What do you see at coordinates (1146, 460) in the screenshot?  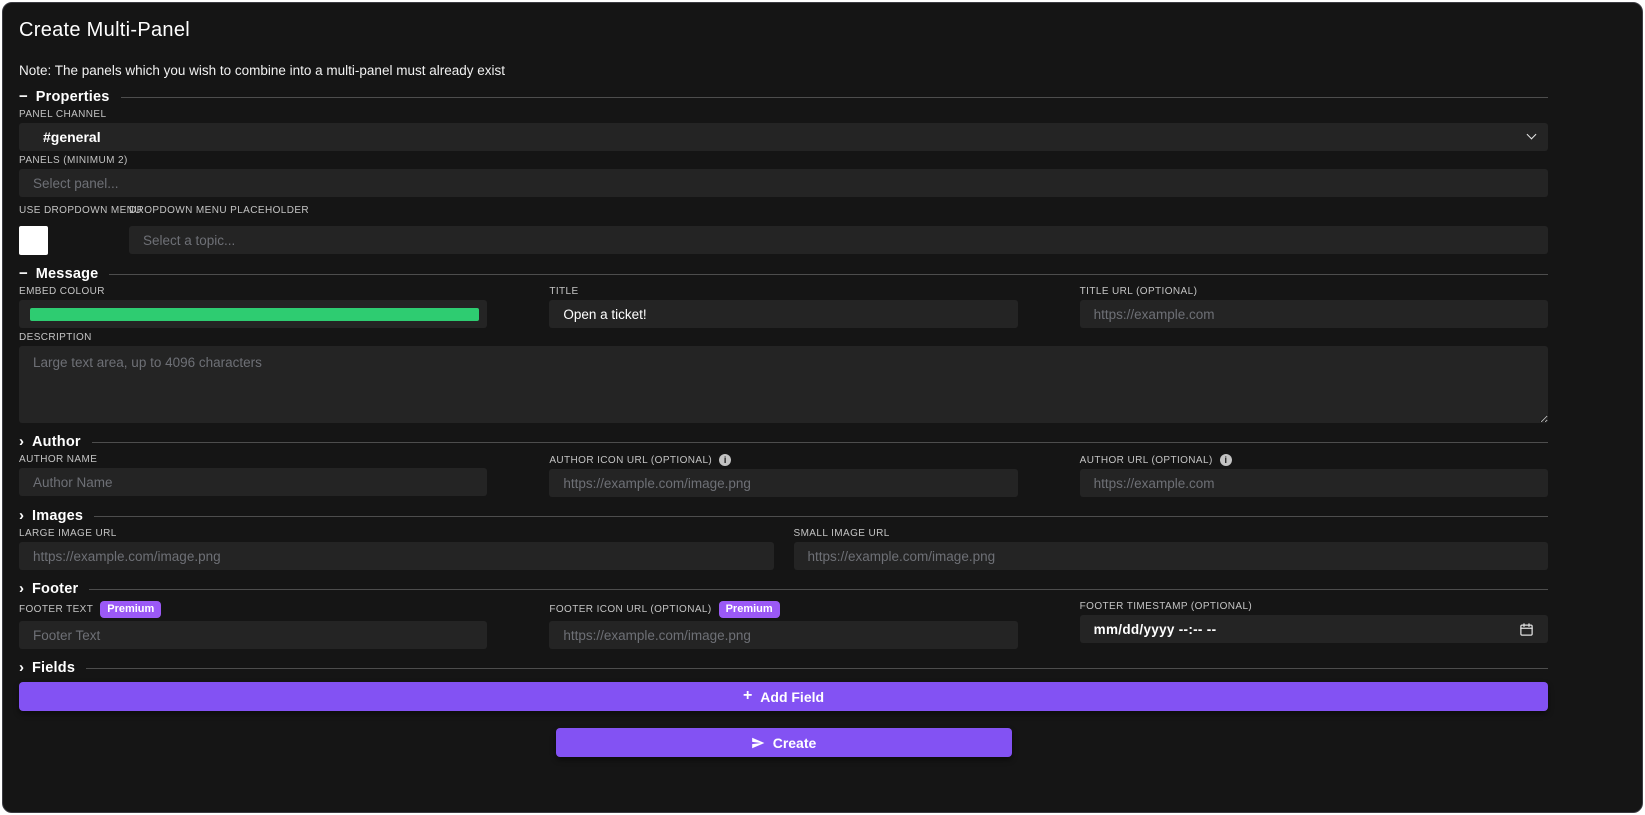 I see `author-url-label: AUTHOR URL (OPTIONAL)` at bounding box center [1146, 460].